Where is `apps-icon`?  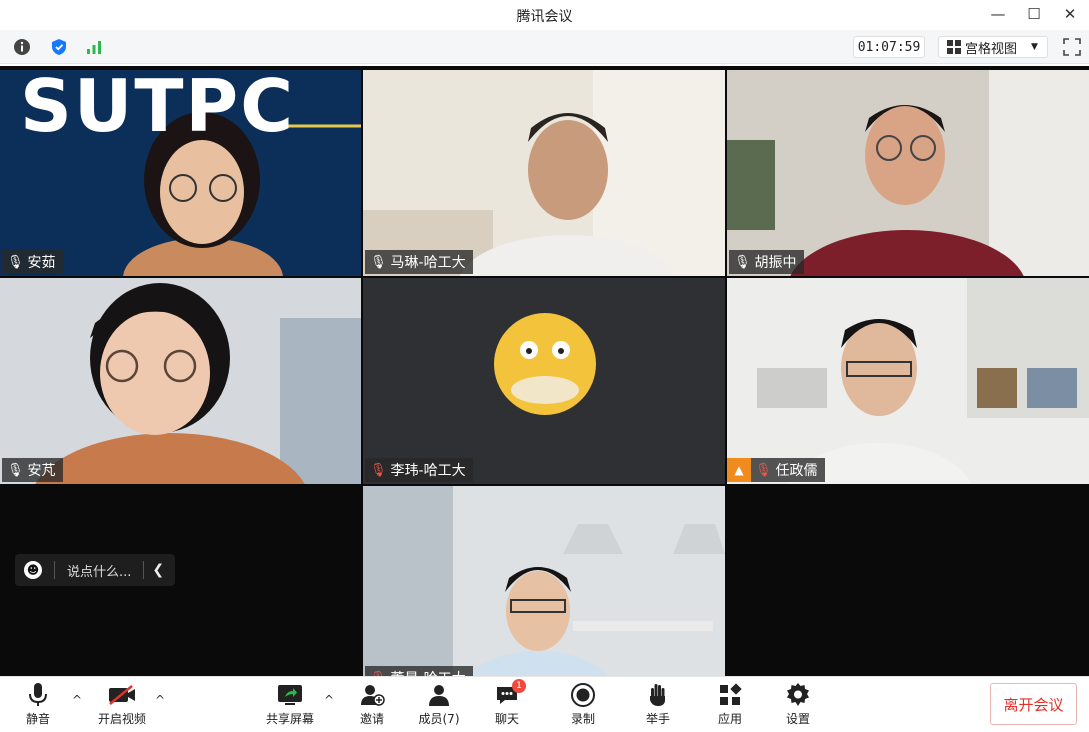 apps-icon is located at coordinates (730, 695).